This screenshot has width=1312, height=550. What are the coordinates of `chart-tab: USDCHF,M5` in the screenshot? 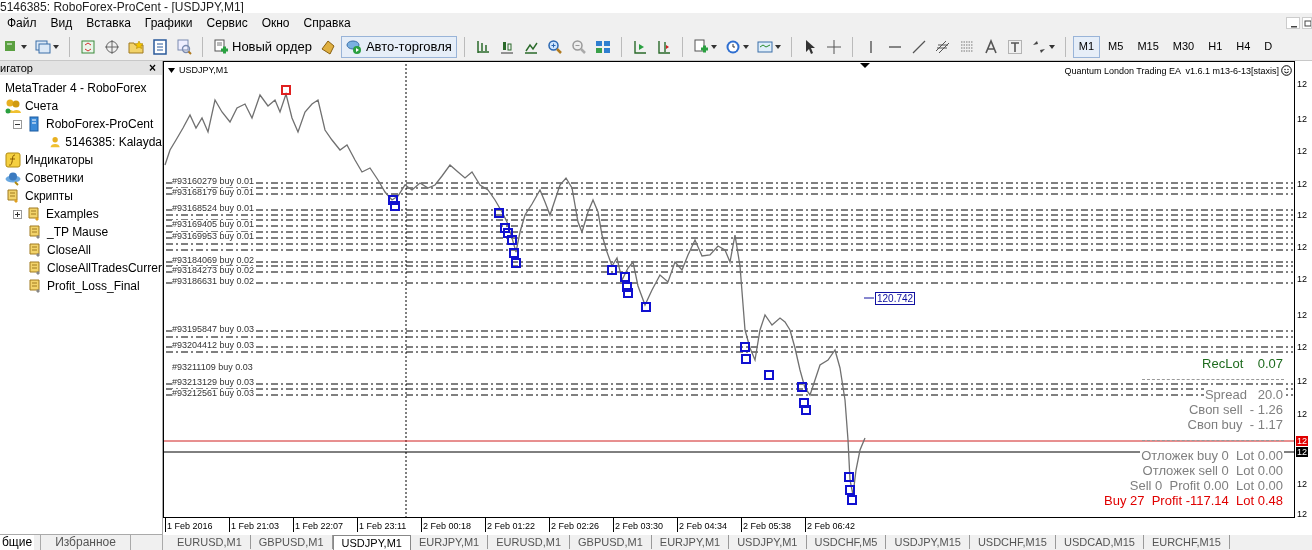 It's located at (846, 542).